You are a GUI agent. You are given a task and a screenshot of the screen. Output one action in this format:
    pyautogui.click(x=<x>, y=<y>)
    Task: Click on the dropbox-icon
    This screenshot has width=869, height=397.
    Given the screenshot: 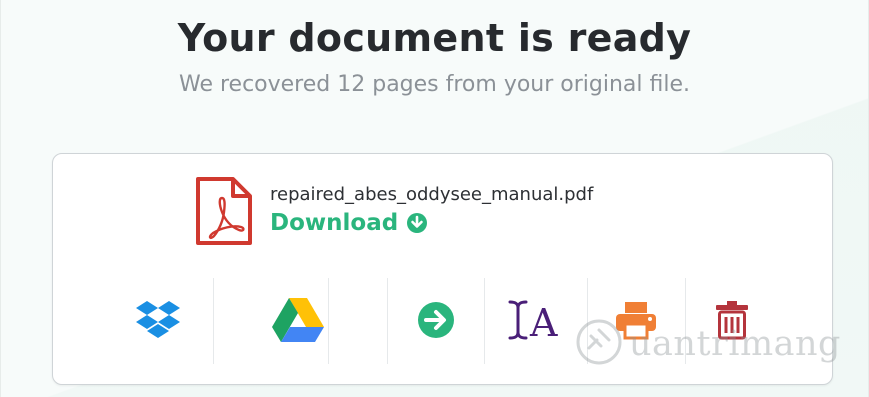 What is the action you would take?
    pyautogui.click(x=158, y=322)
    